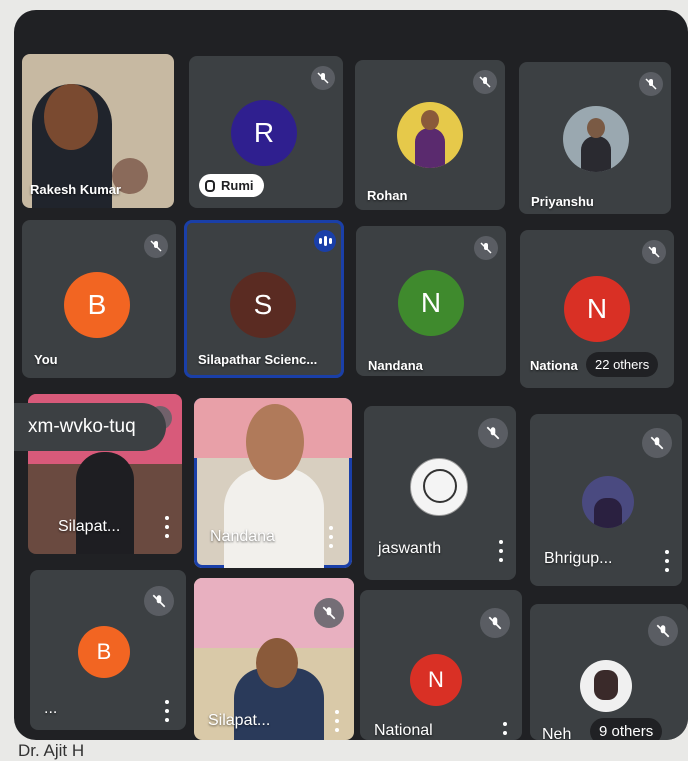 The width and height of the screenshot is (688, 761). Describe the element at coordinates (557, 733) in the screenshot. I see `participant-name-prefix: Neh` at that location.